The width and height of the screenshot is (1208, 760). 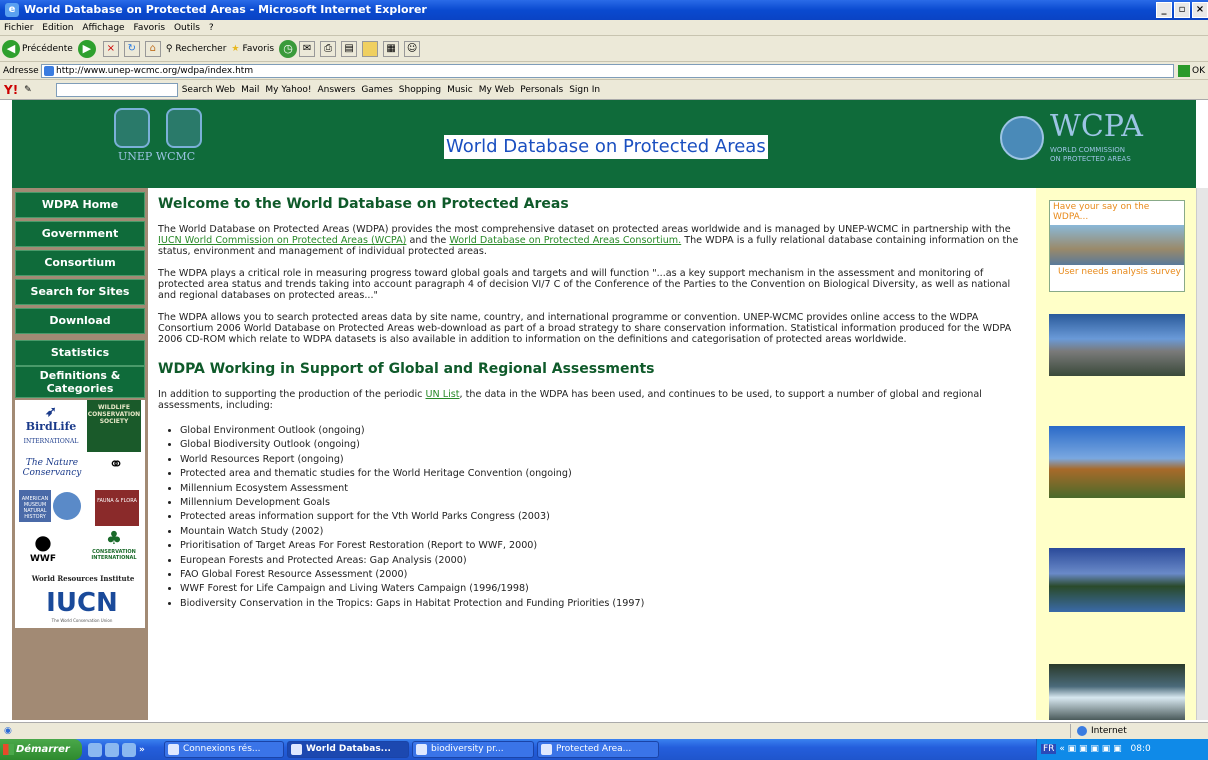 What do you see at coordinates (460, 89) in the screenshot?
I see `yahoo-item-music: Music` at bounding box center [460, 89].